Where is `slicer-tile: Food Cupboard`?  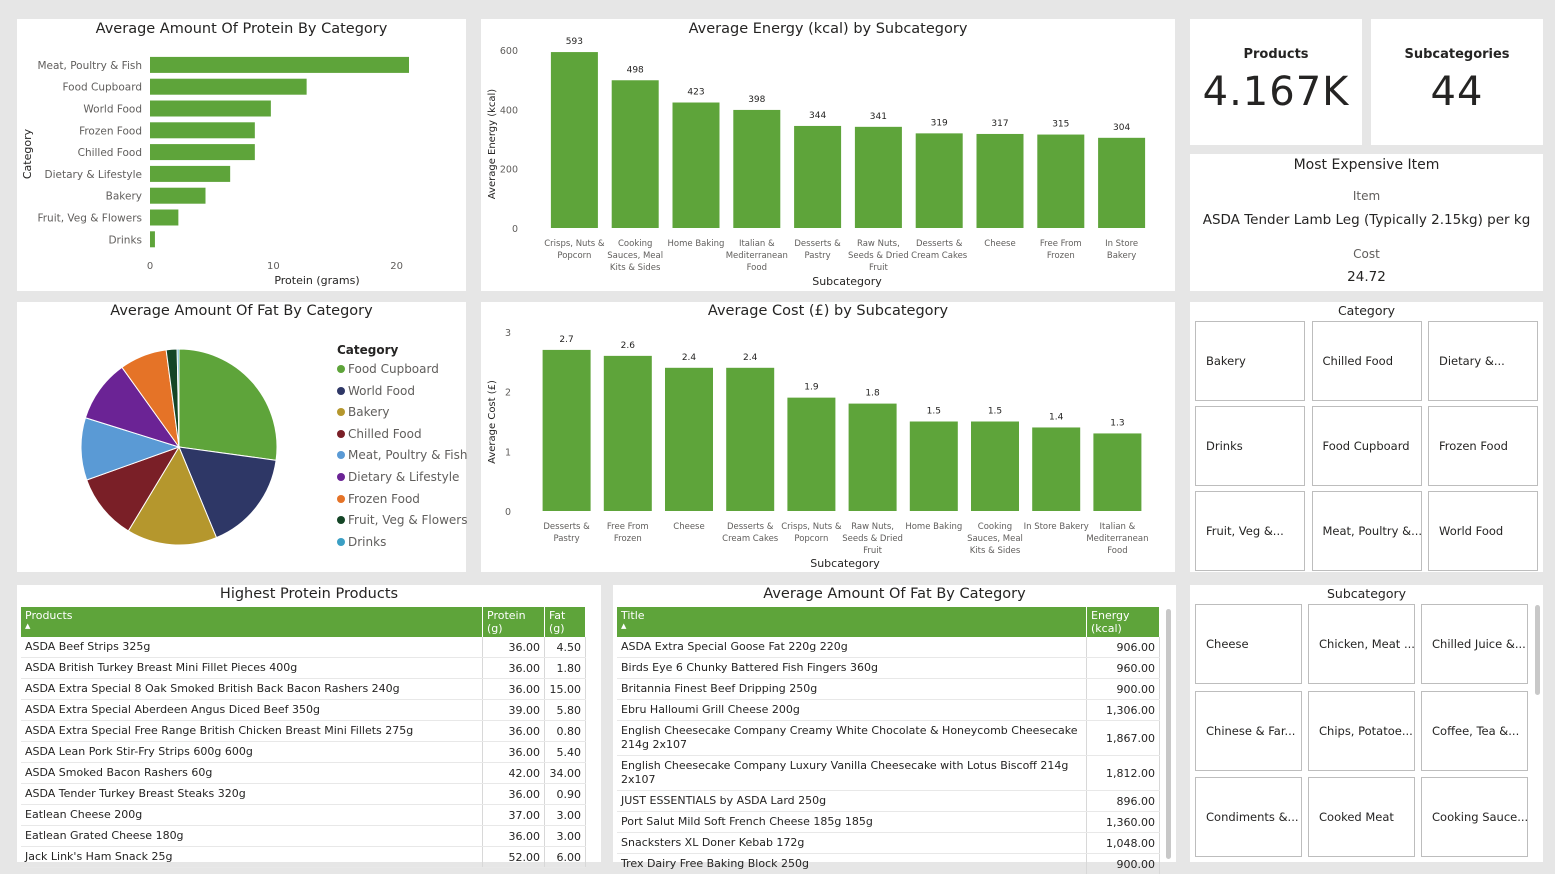
slicer-tile: Food Cupboard is located at coordinates (1366, 446).